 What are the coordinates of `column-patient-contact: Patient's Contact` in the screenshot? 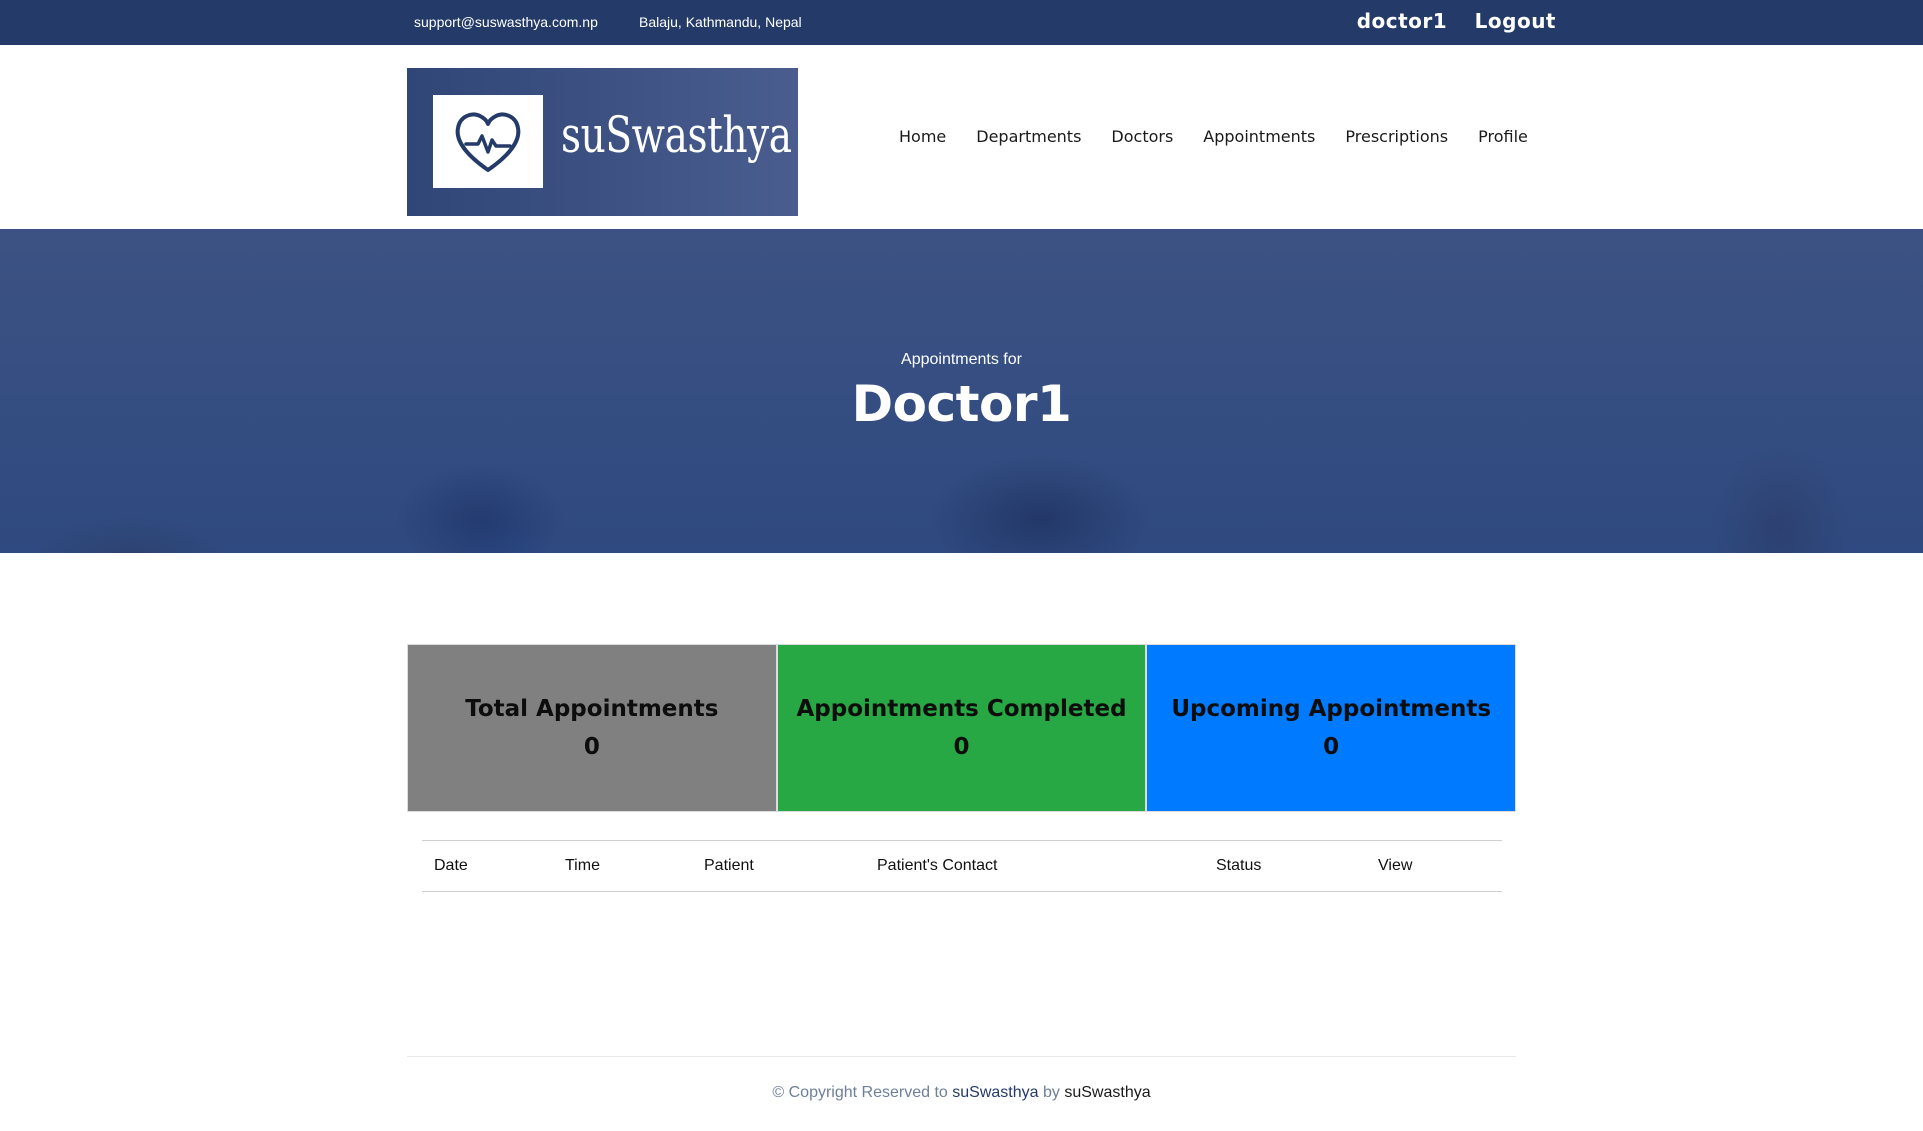 It's located at (937, 865).